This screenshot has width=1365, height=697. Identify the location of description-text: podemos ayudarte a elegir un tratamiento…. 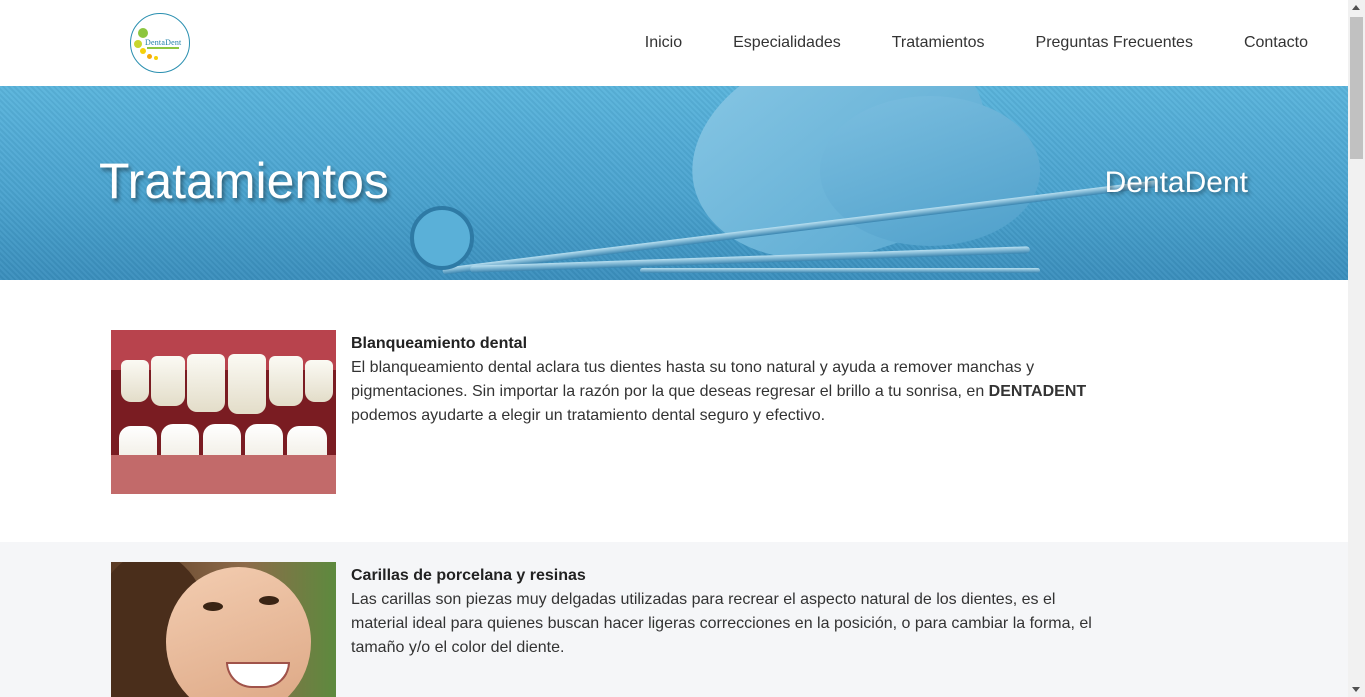
(588, 415).